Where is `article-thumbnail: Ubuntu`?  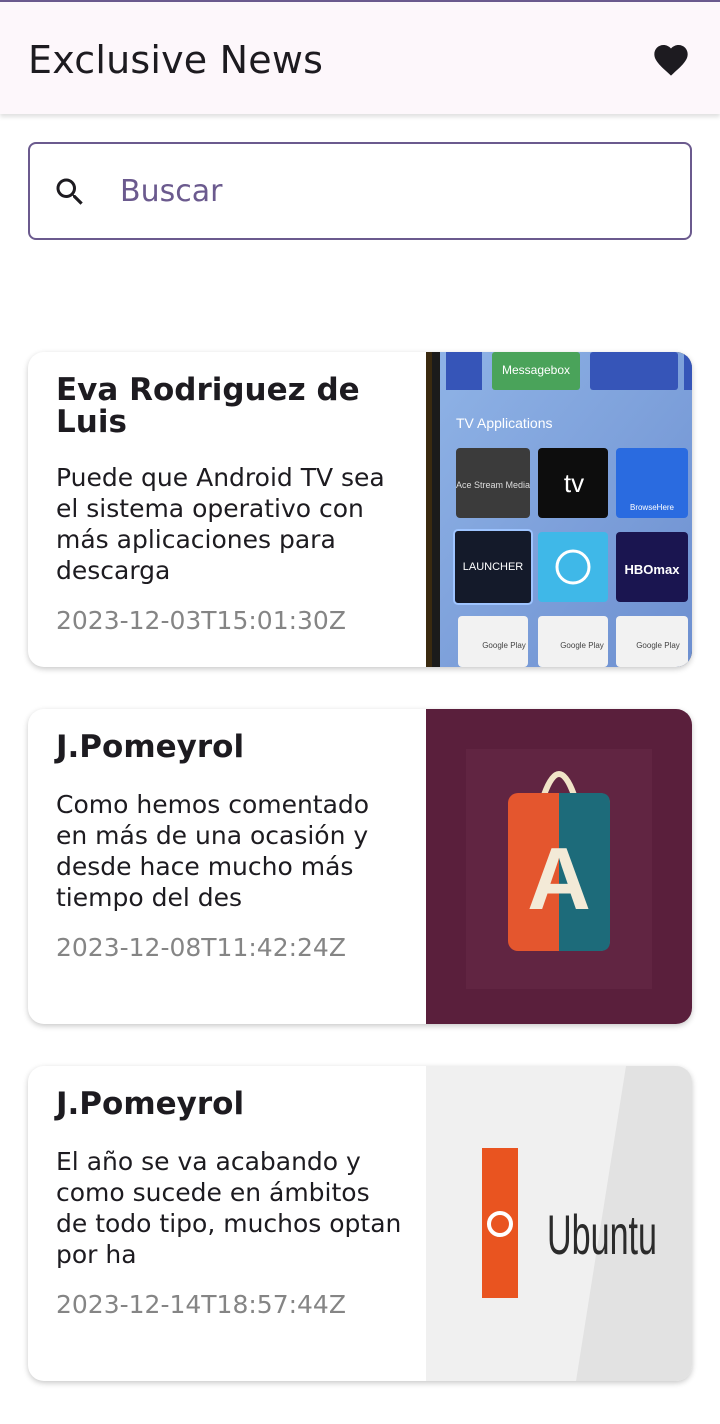 article-thumbnail: Ubuntu is located at coordinates (559, 1223).